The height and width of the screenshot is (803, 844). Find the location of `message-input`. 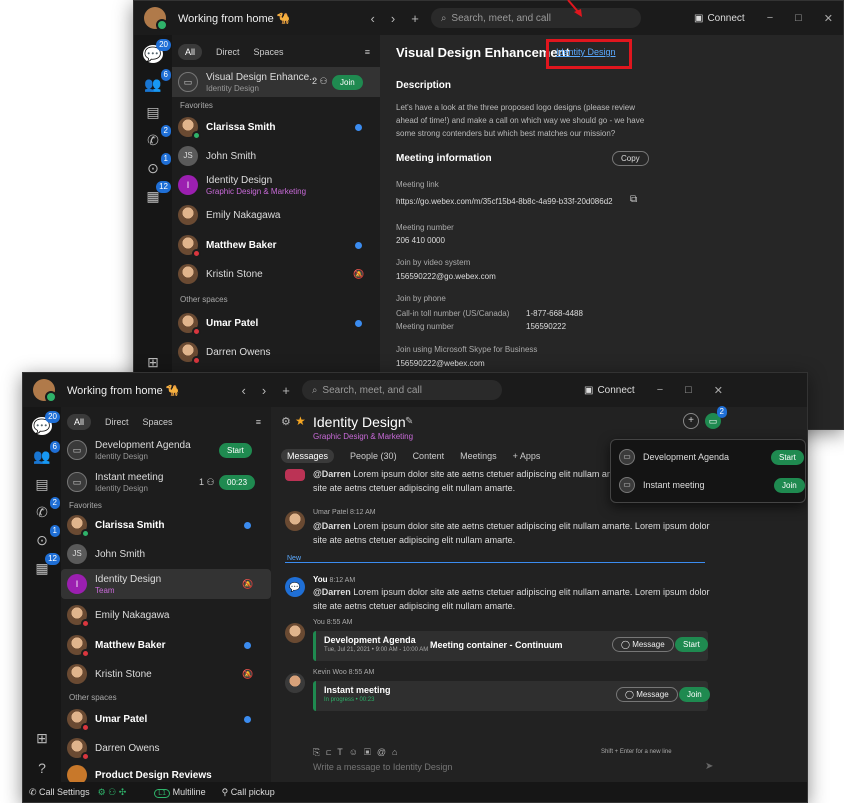

message-input is located at coordinates (498, 767).